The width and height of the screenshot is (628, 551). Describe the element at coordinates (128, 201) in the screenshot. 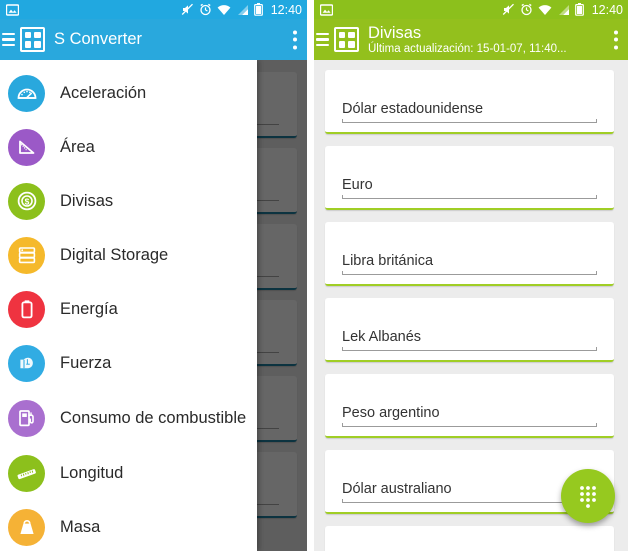

I see `sidebar-item-divisas: $ Divisas` at that location.